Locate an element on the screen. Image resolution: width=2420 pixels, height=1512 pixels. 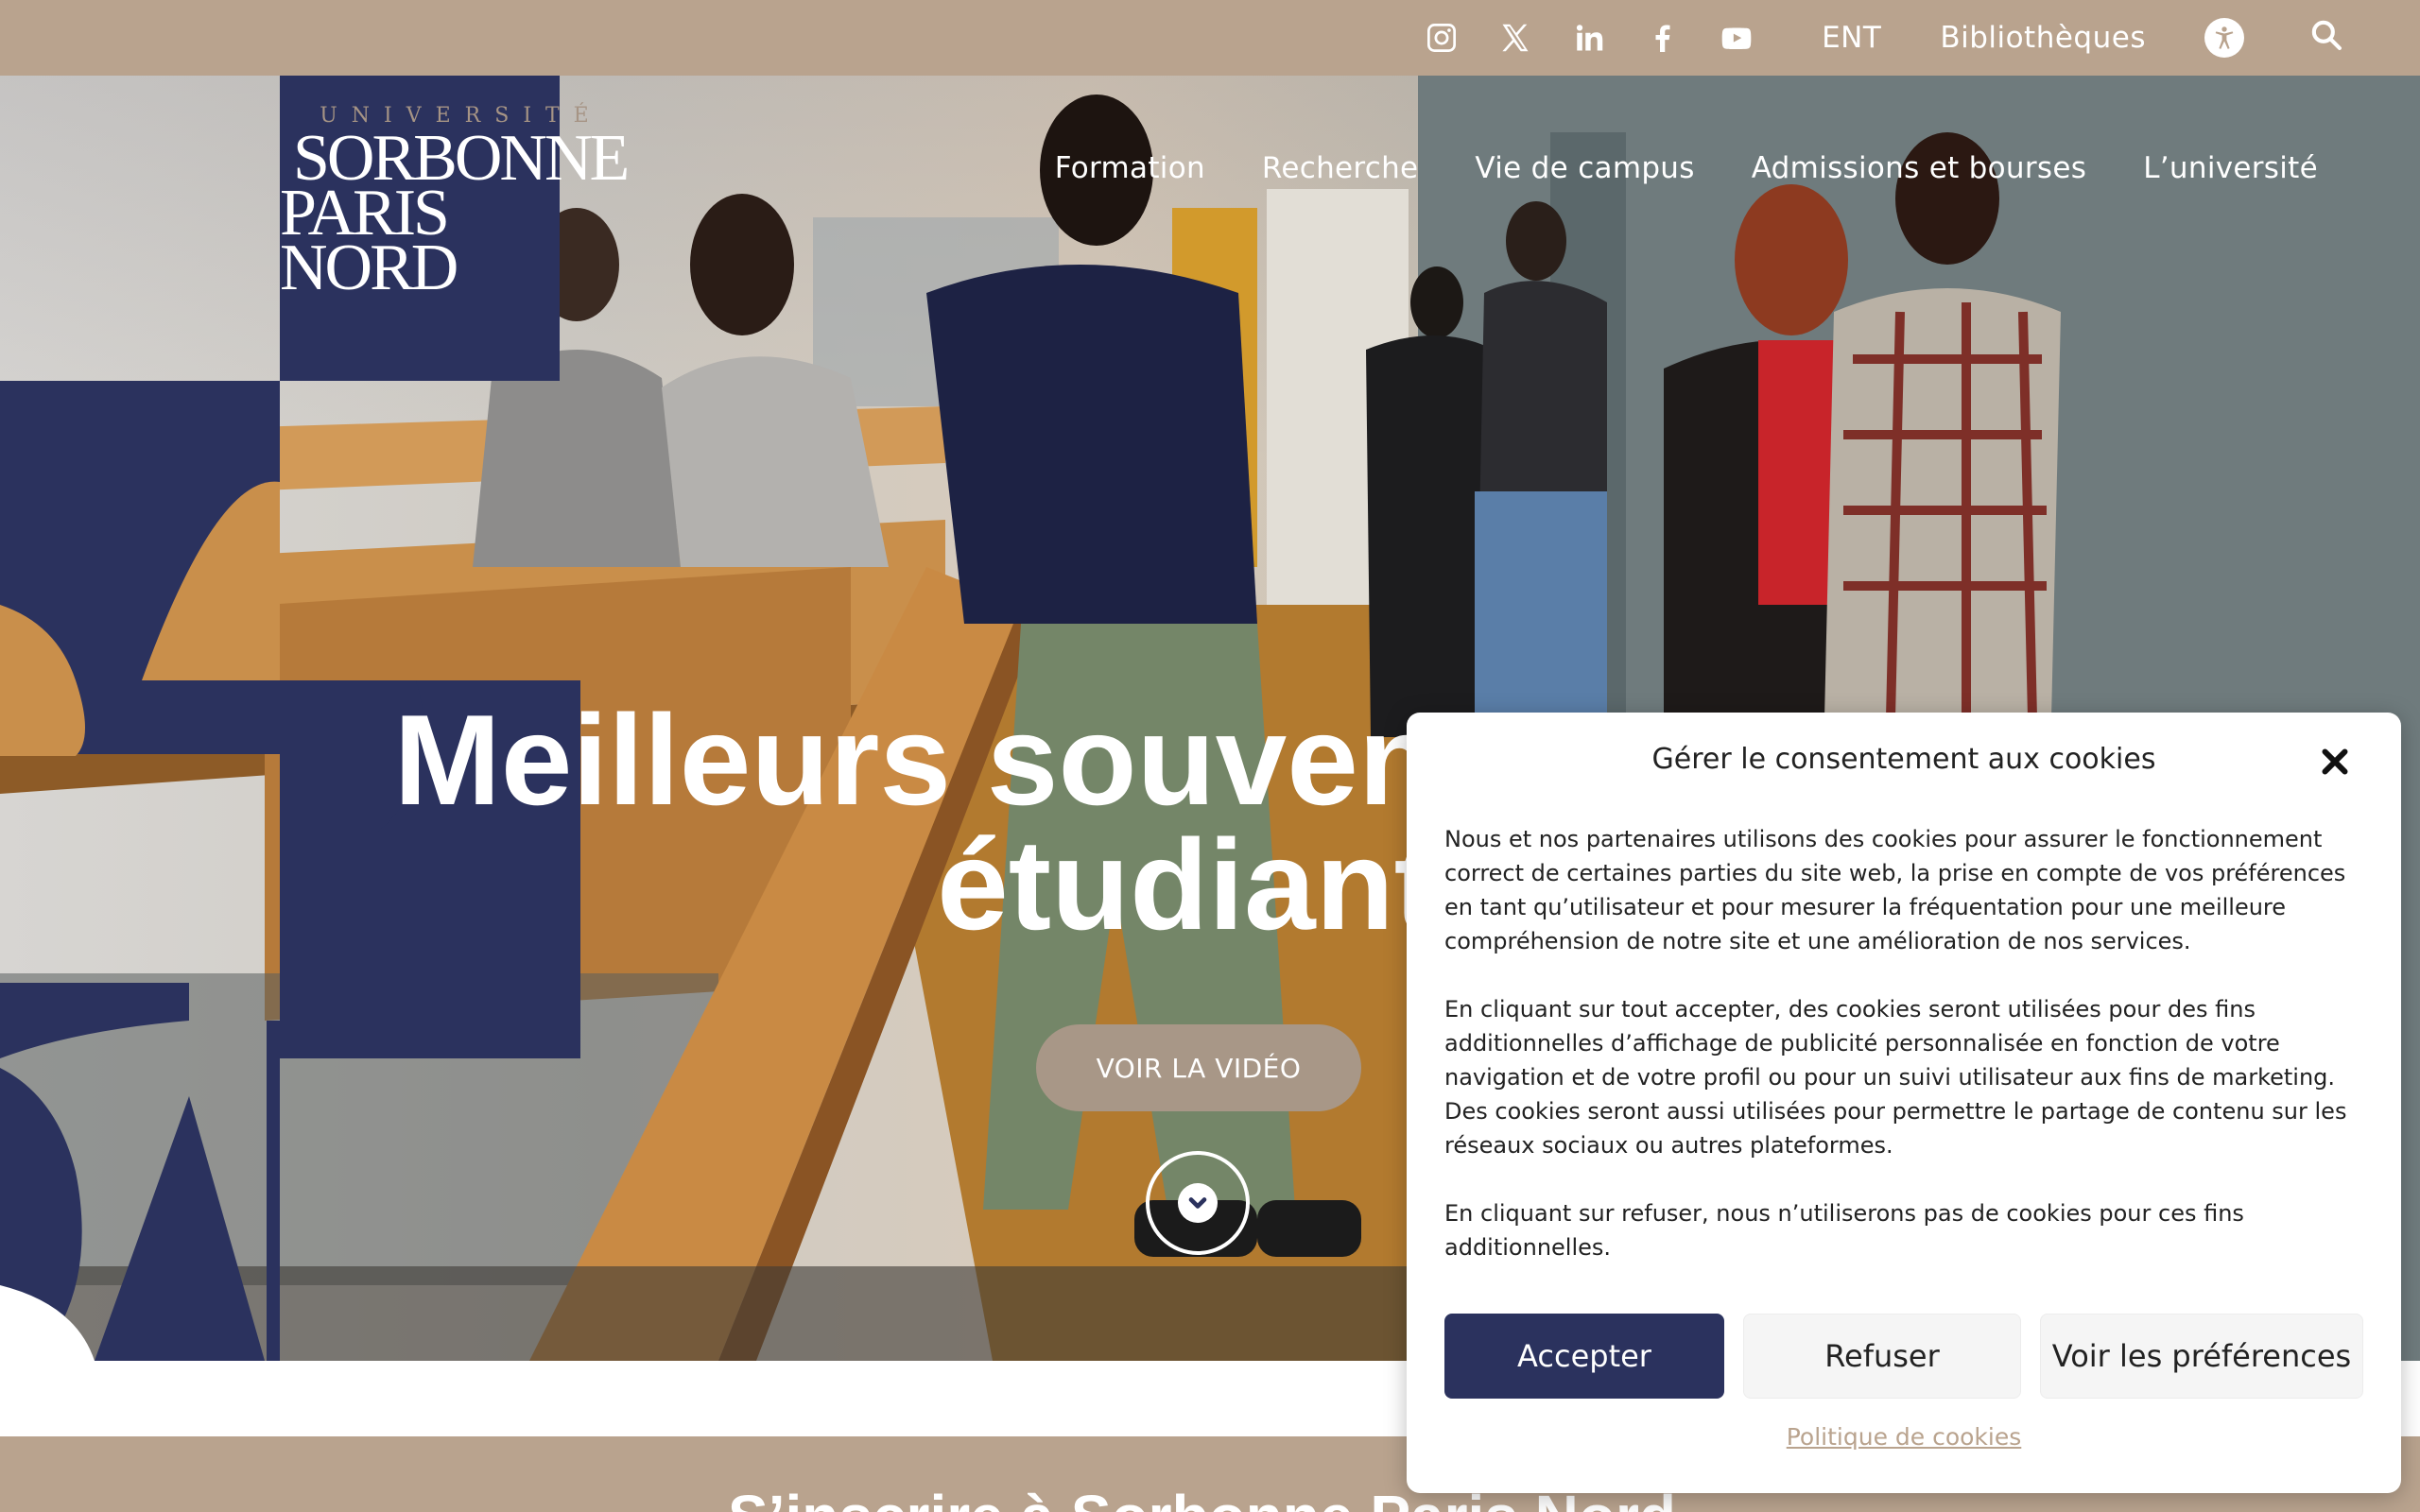
nav-item-formation: Formation is located at coordinates (1130, 168).